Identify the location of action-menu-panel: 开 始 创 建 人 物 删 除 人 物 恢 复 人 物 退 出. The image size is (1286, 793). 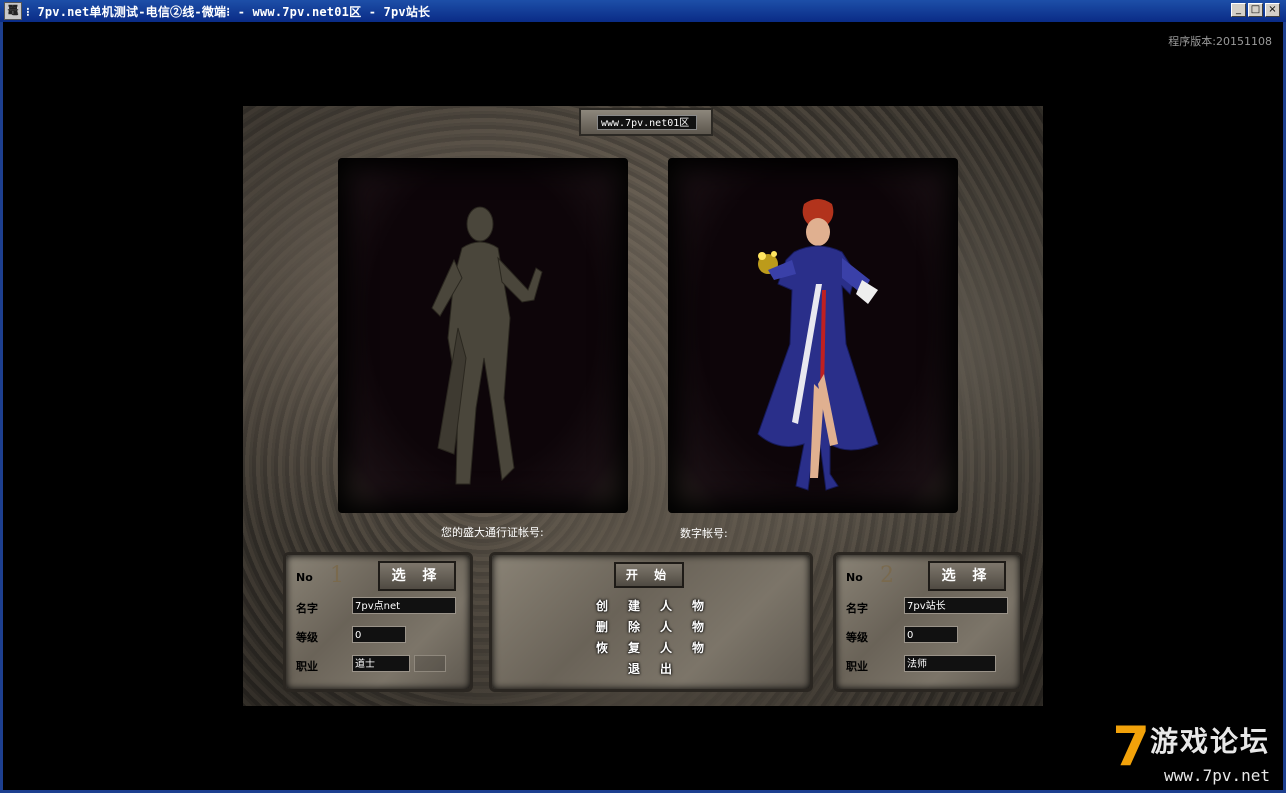
(651, 622).